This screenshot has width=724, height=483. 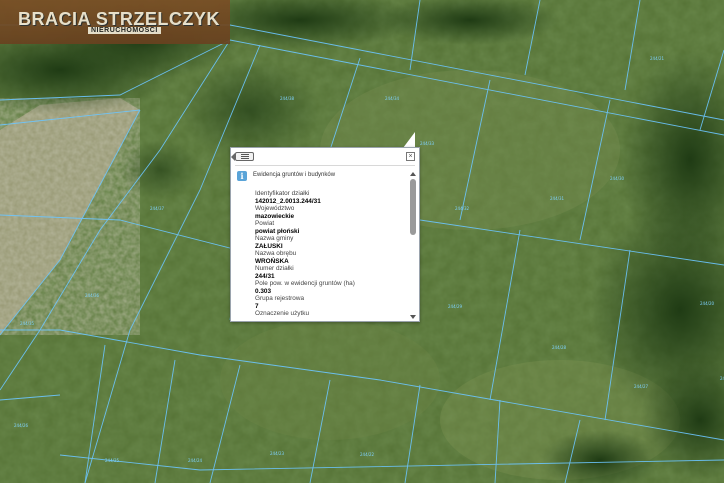 What do you see at coordinates (276, 253) in the screenshot?
I see `attribute-label: Nazwa obrębu` at bounding box center [276, 253].